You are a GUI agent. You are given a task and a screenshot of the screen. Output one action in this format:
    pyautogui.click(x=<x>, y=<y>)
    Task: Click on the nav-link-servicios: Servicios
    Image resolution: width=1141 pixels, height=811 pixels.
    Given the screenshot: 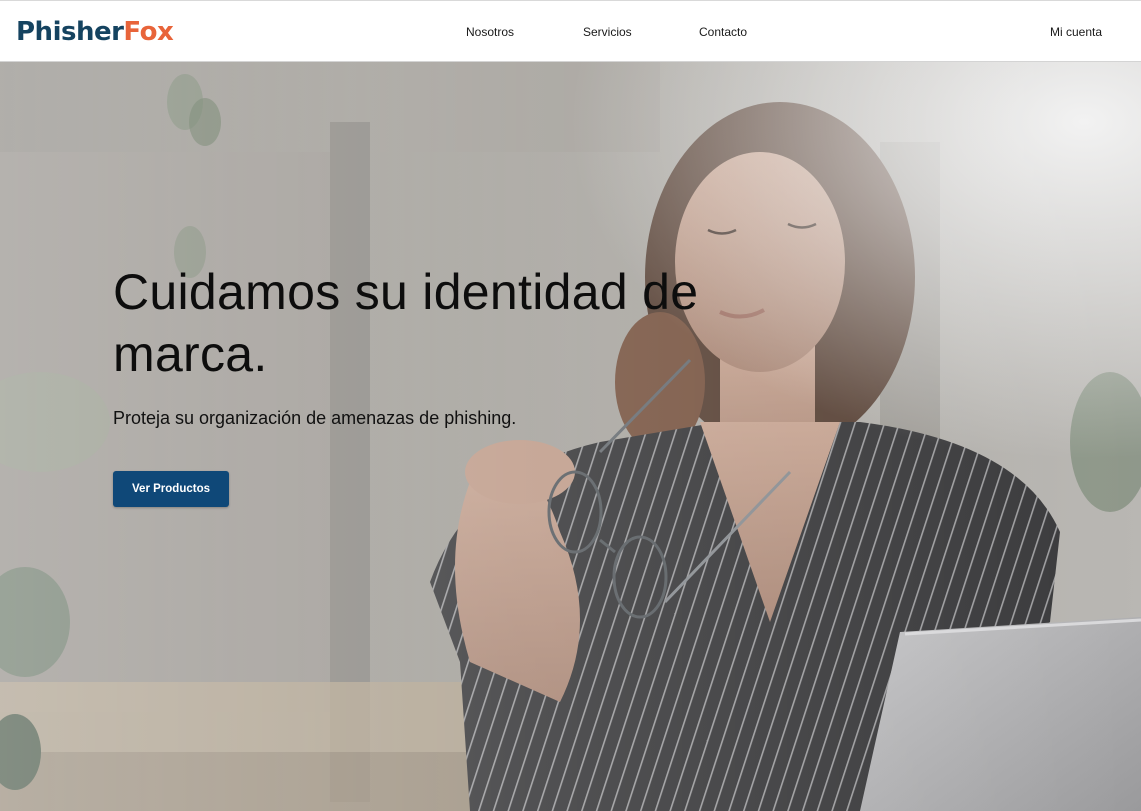 What is the action you would take?
    pyautogui.click(x=607, y=32)
    